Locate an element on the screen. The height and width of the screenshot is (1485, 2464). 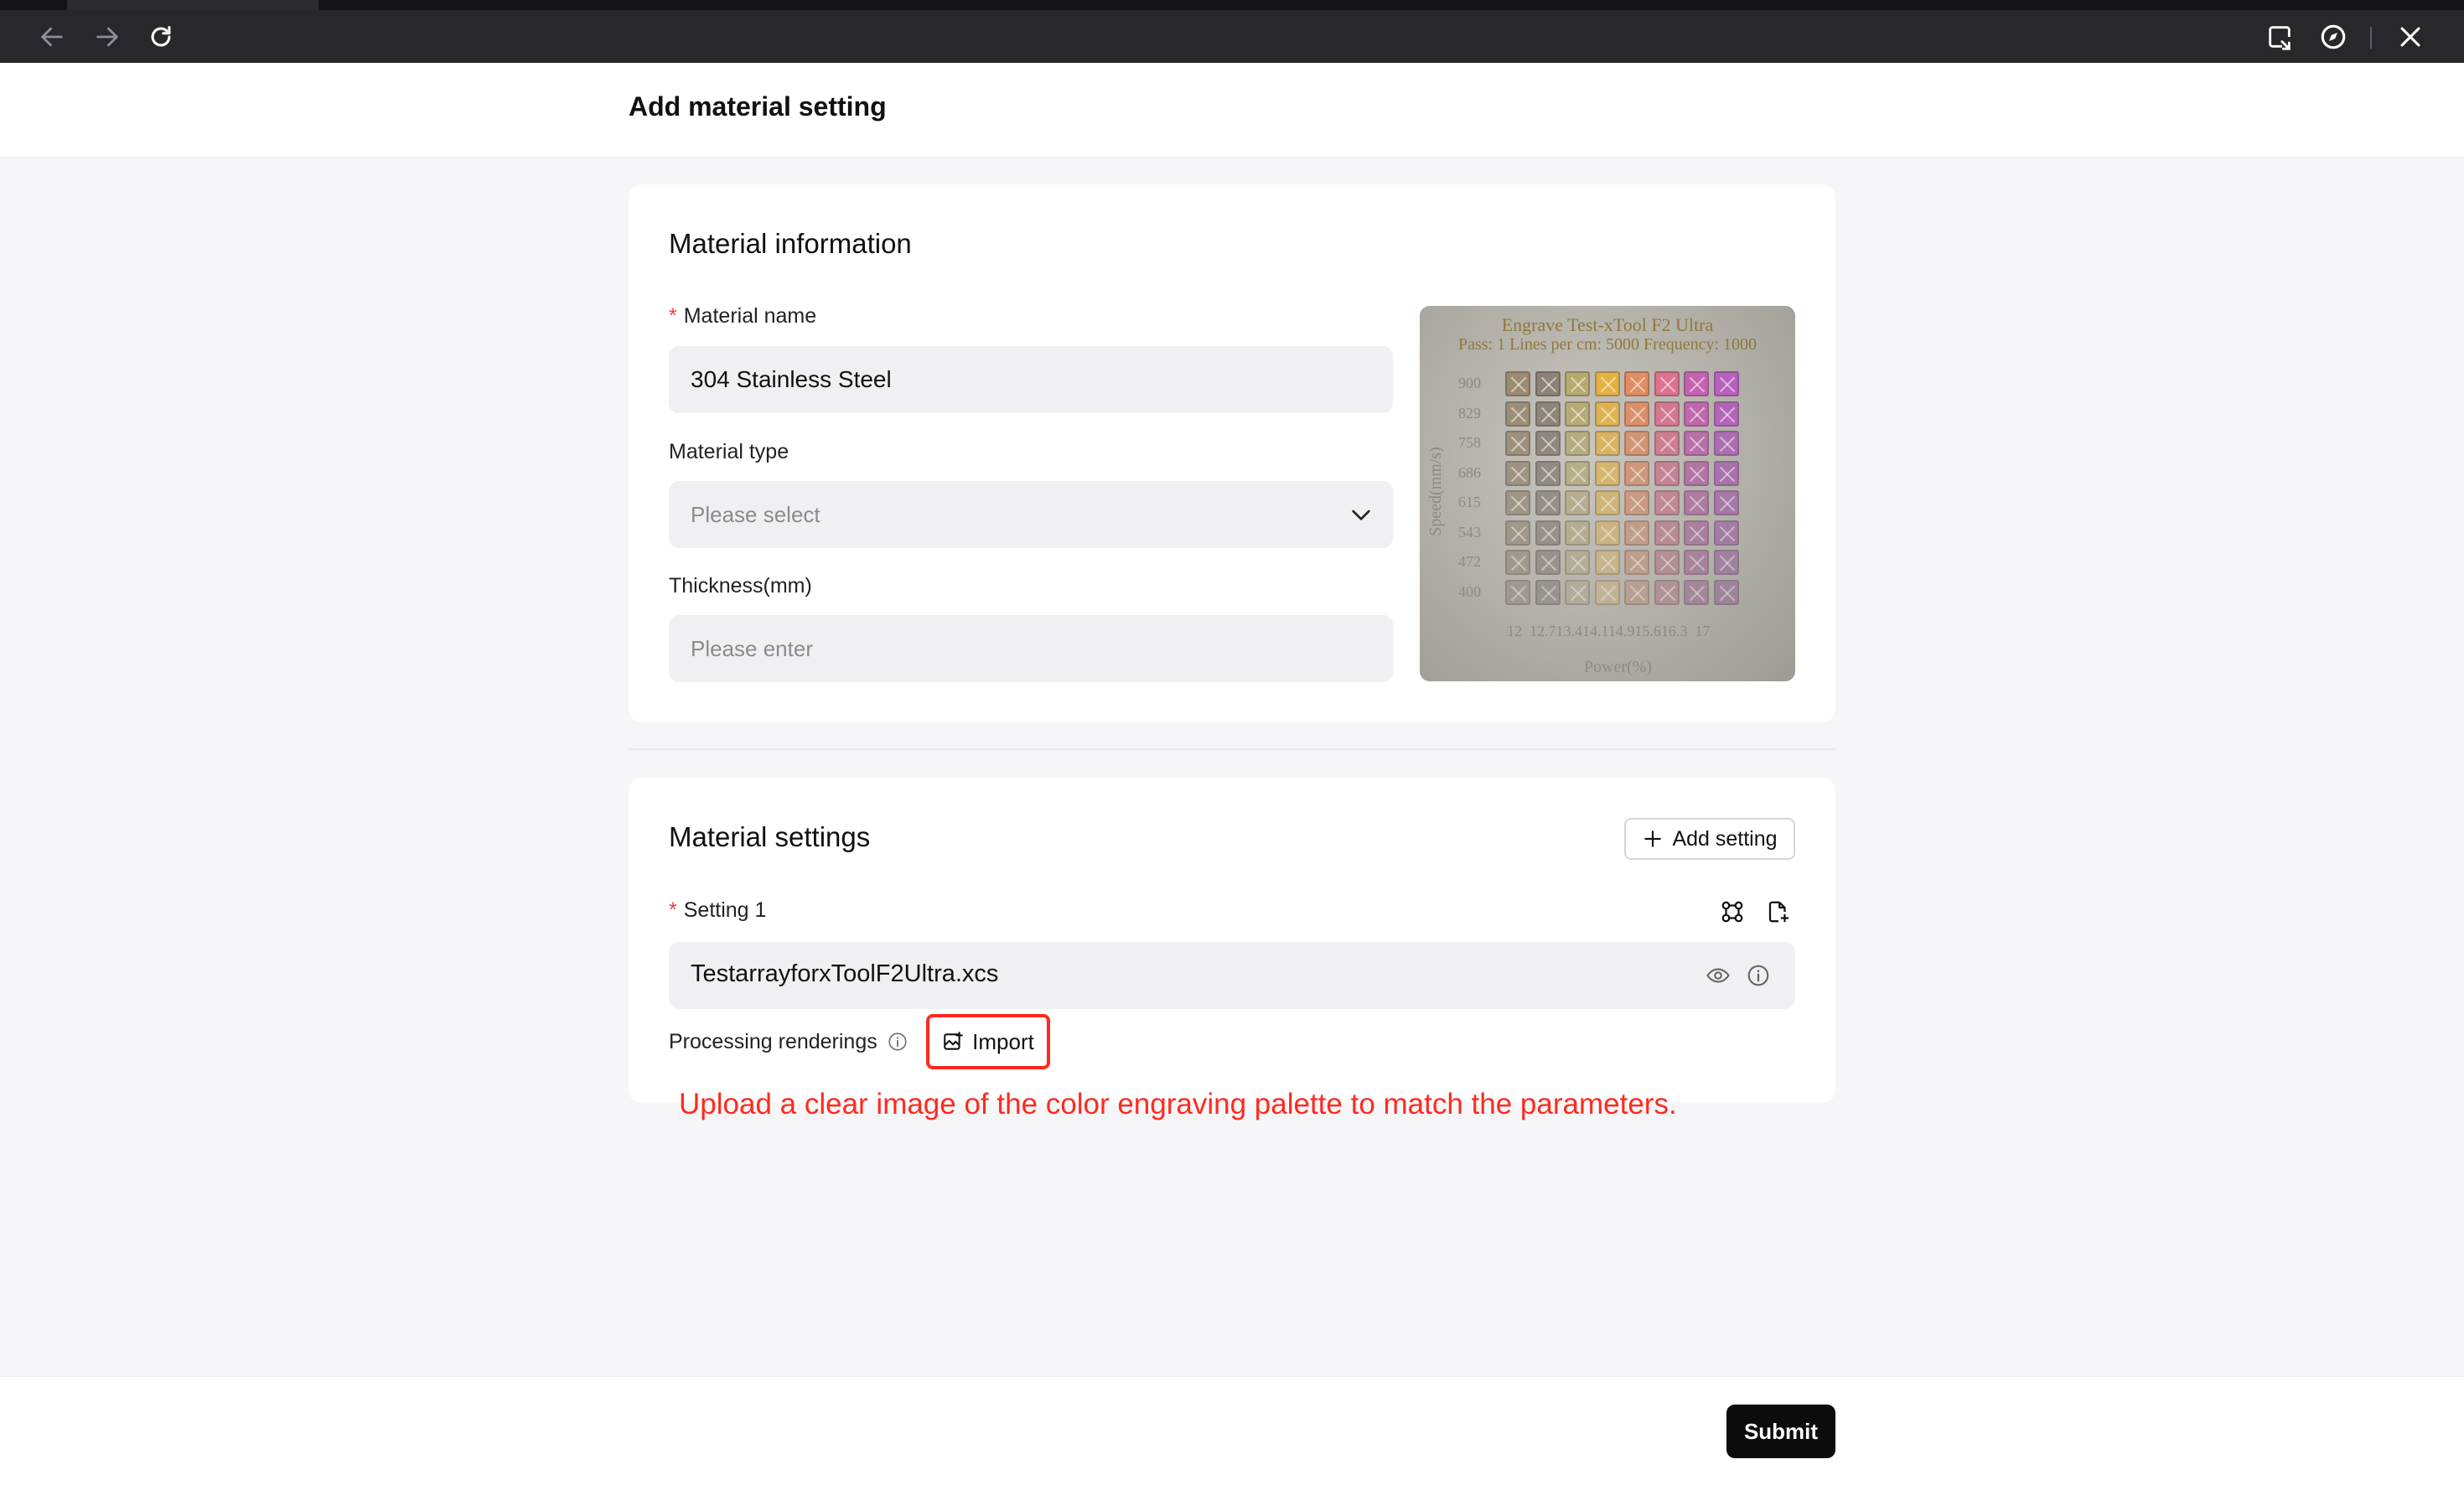
section-divider is located at coordinates (1232, 749).